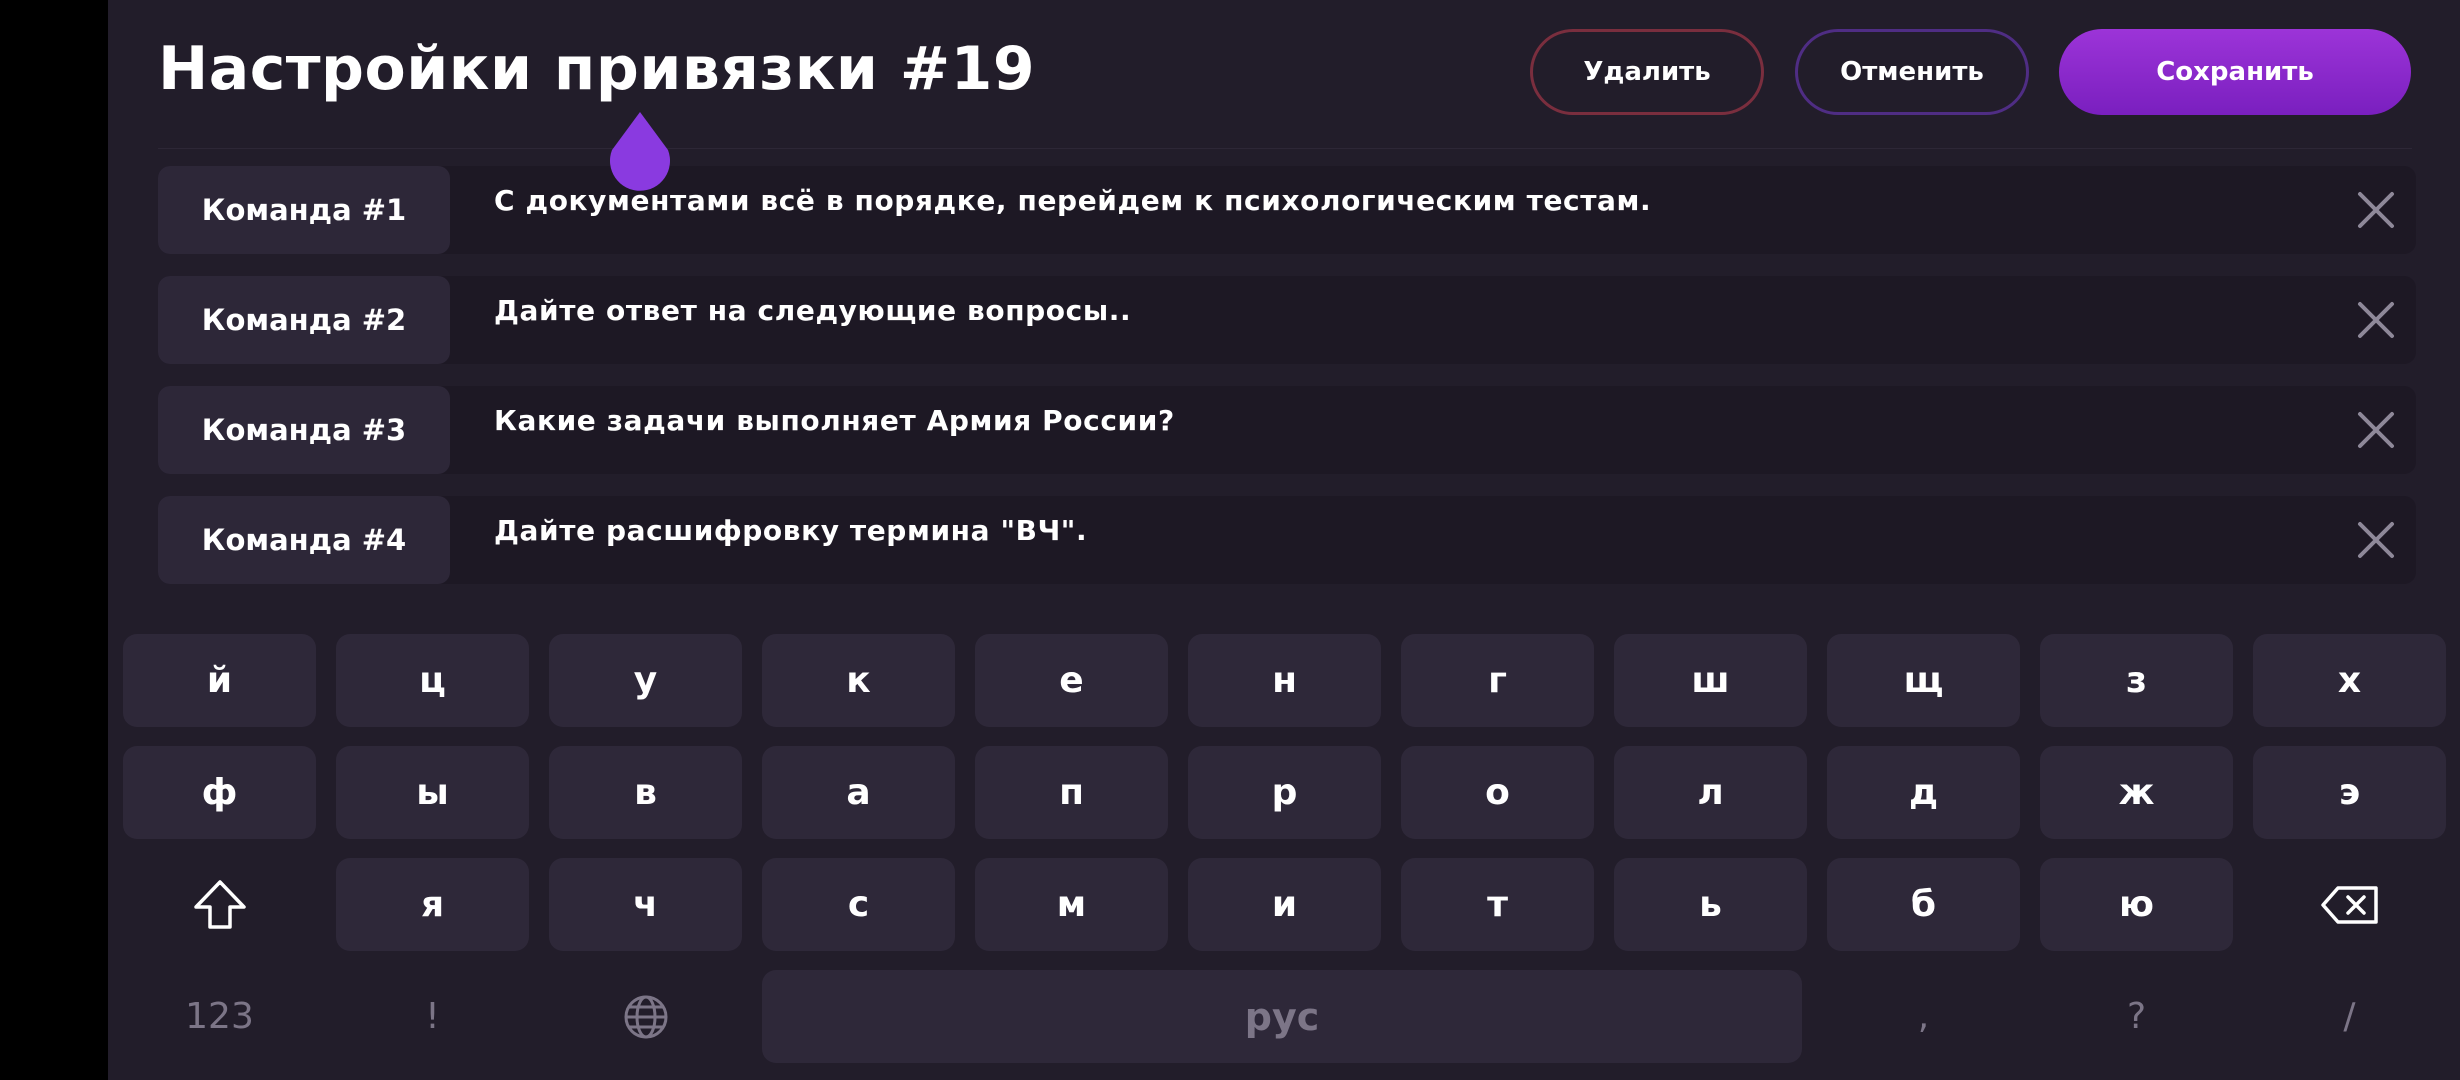  What do you see at coordinates (219, 680) in the screenshot?
I see `key: й` at bounding box center [219, 680].